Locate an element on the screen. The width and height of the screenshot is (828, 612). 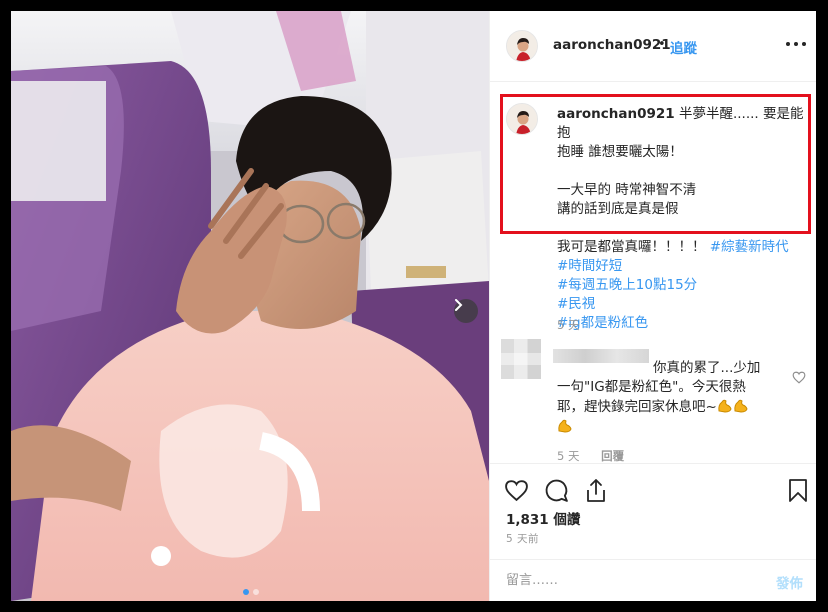
hashtag-link: #民視 is located at coordinates (681, 304).